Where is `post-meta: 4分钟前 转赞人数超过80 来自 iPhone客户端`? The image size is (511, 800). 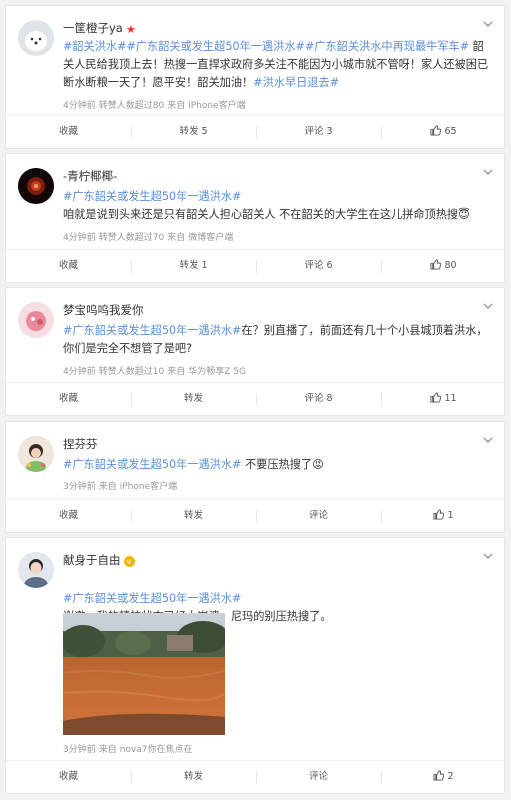 post-meta: 4分钟前 转赞人数超过80 来自 iPhone客户端 is located at coordinates (154, 104).